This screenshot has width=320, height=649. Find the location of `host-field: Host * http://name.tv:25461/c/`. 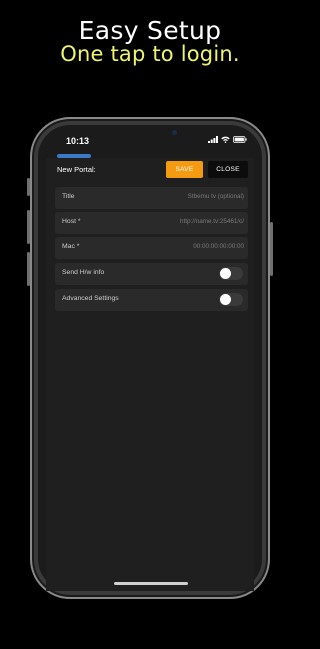

host-field: Host * http://name.tv:25461/c/ is located at coordinates (151, 223).